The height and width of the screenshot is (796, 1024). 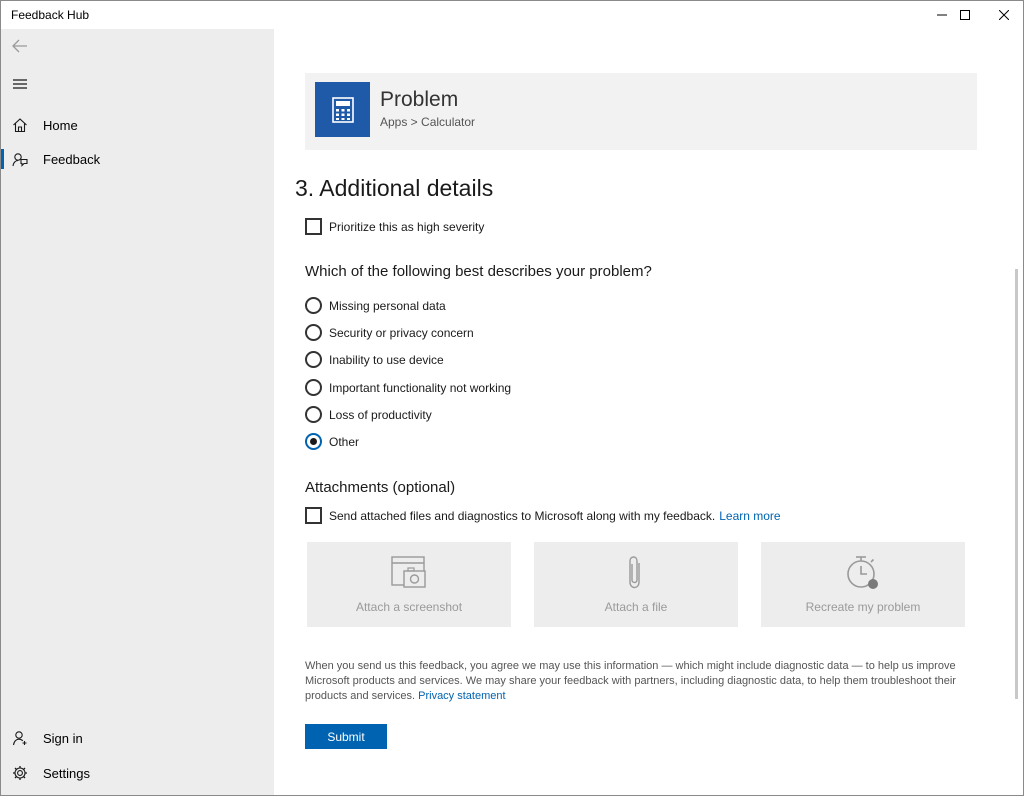 I want to click on recreate-problem-label: Recreate my problem, so click(x=863, y=607).